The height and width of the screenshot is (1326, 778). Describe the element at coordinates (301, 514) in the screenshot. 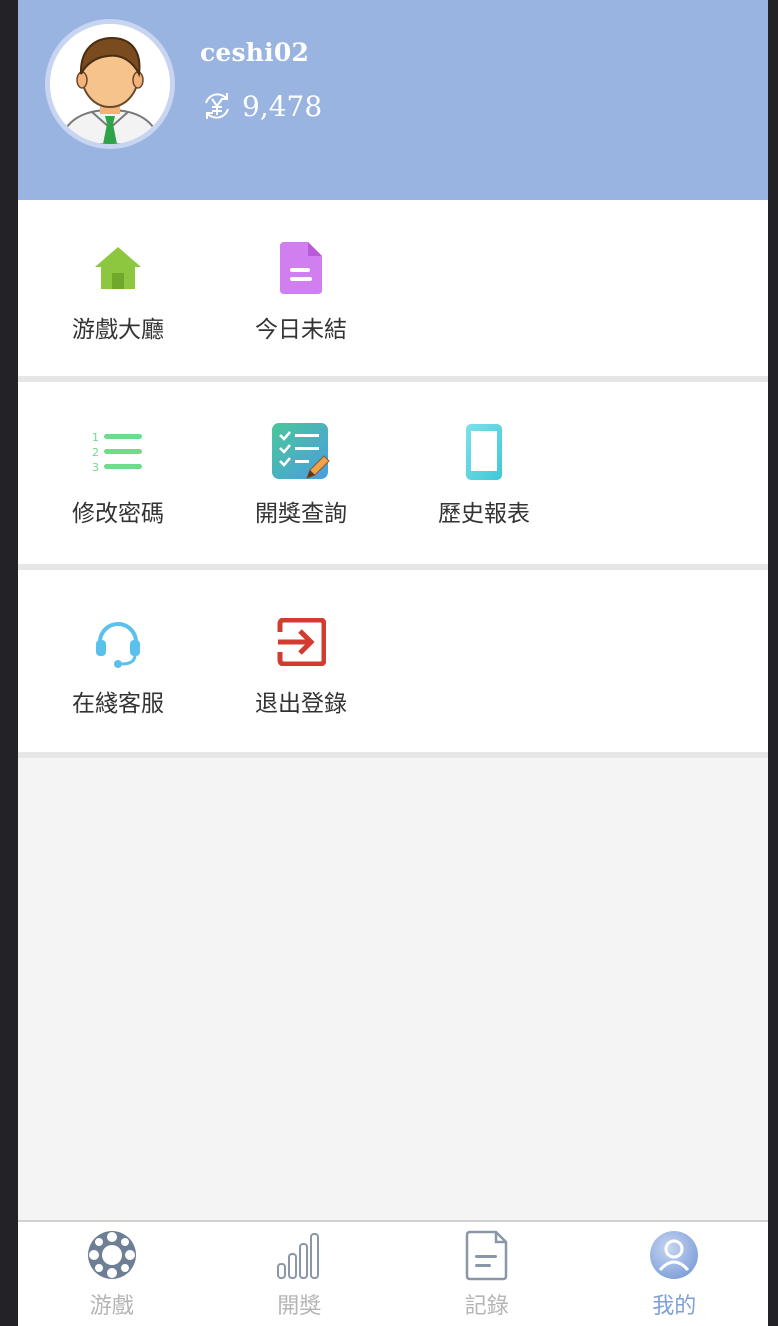

I see `menu-item-label: 開獎查詢` at that location.